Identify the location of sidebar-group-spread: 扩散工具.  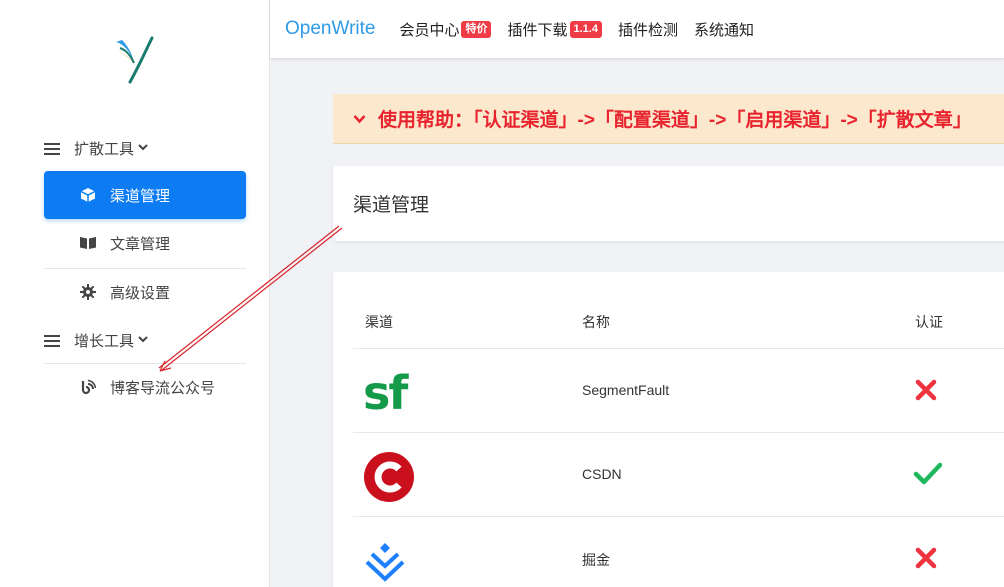
(96, 148).